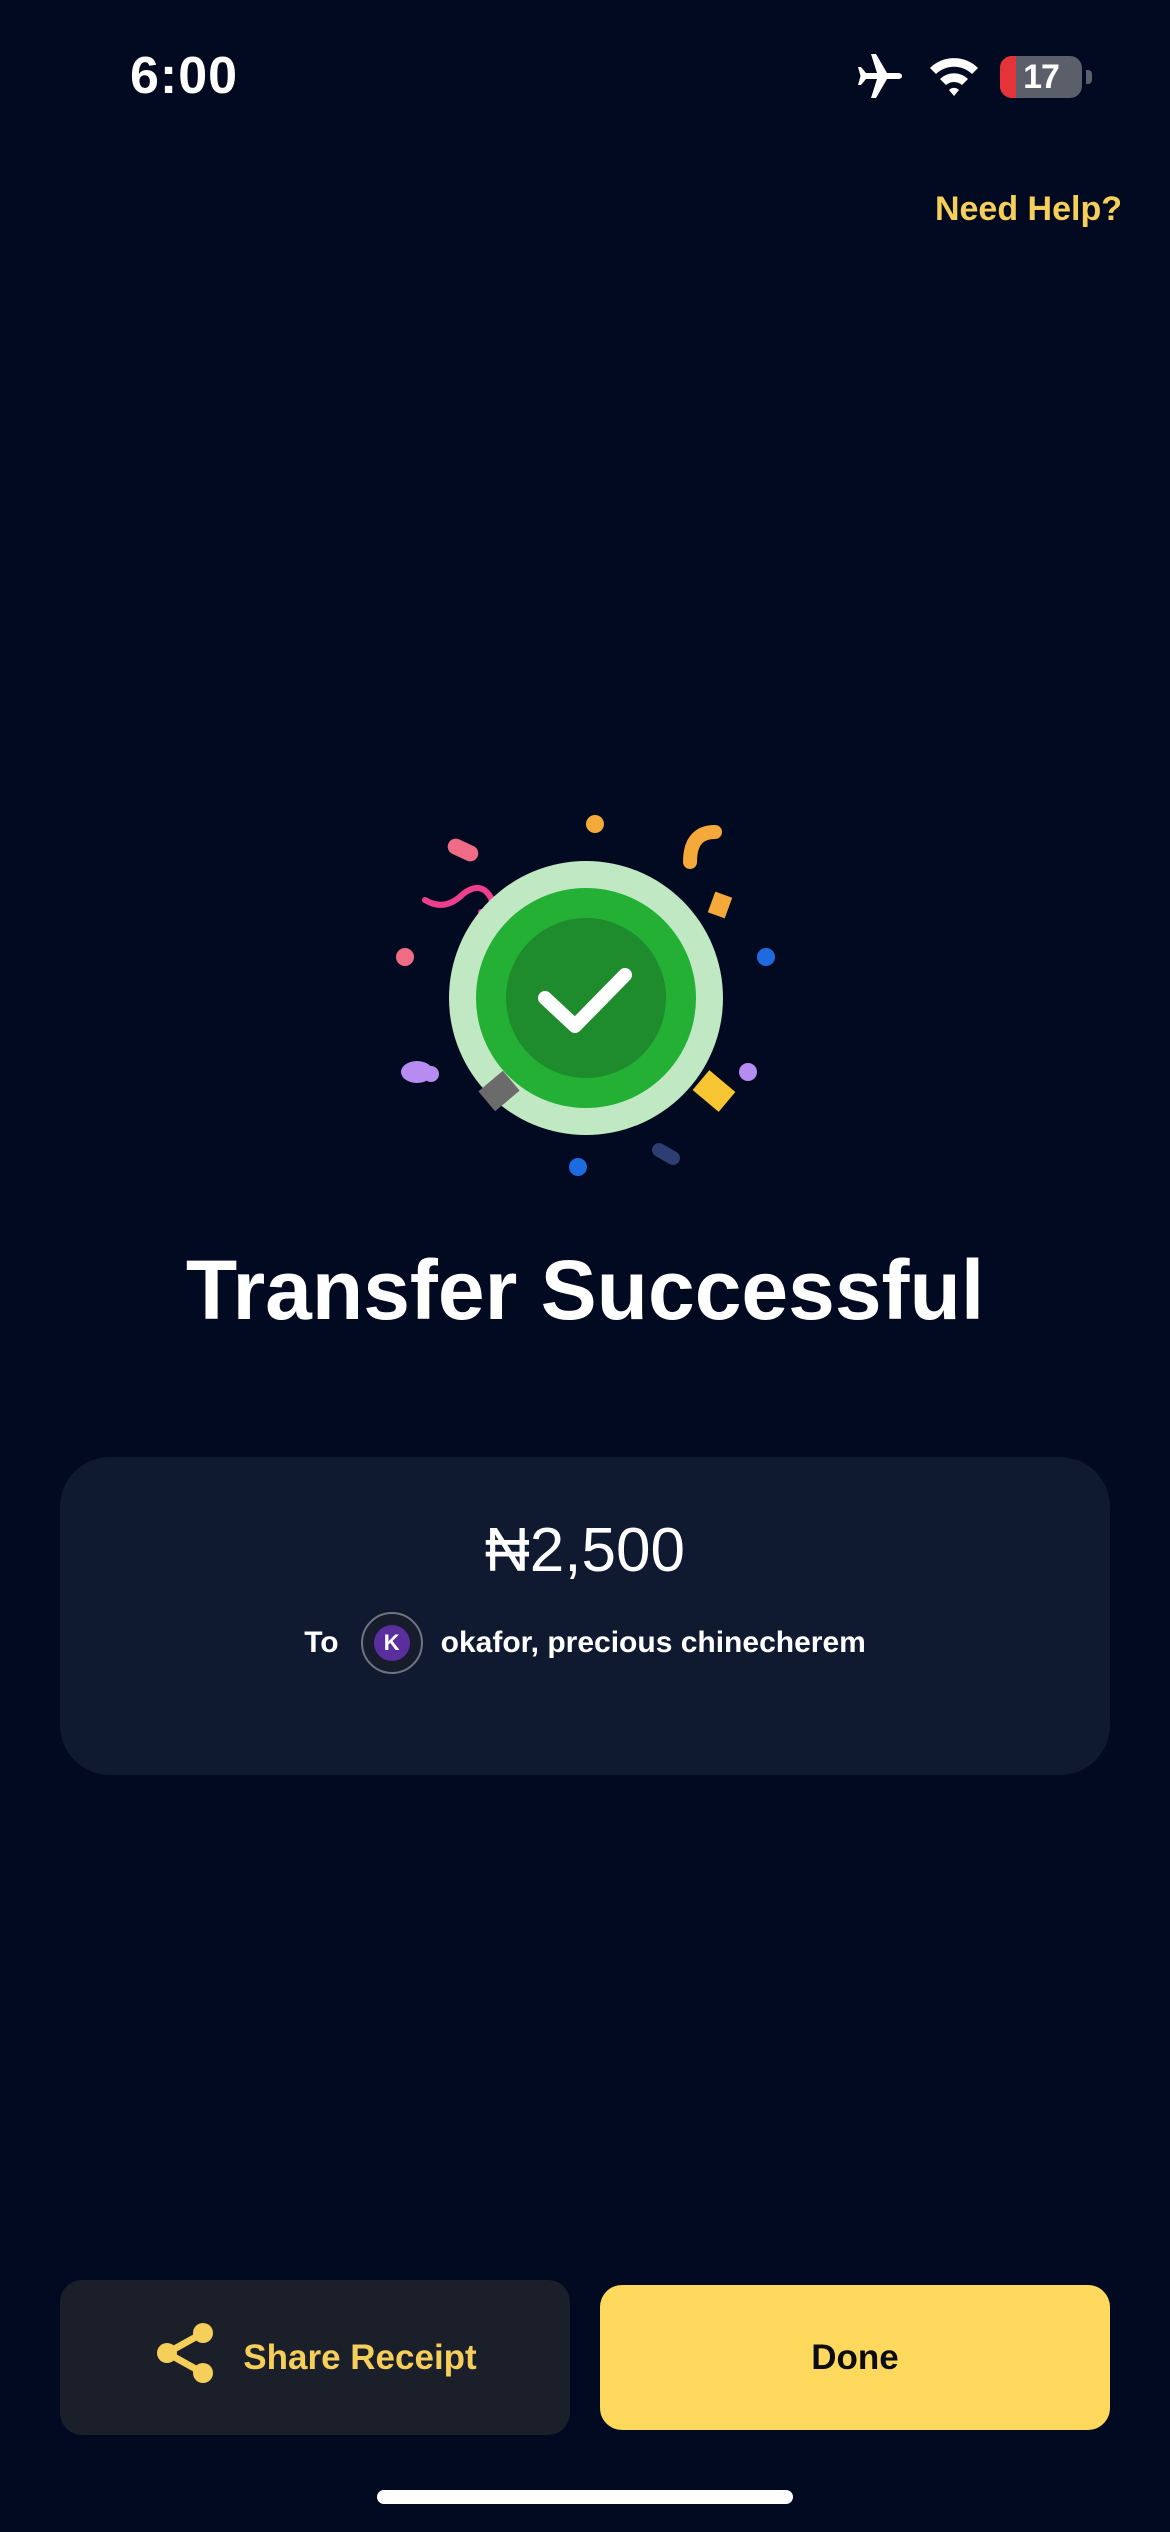 The image size is (1170, 2532). Describe the element at coordinates (321, 1642) in the screenshot. I see `to-label: To` at that location.